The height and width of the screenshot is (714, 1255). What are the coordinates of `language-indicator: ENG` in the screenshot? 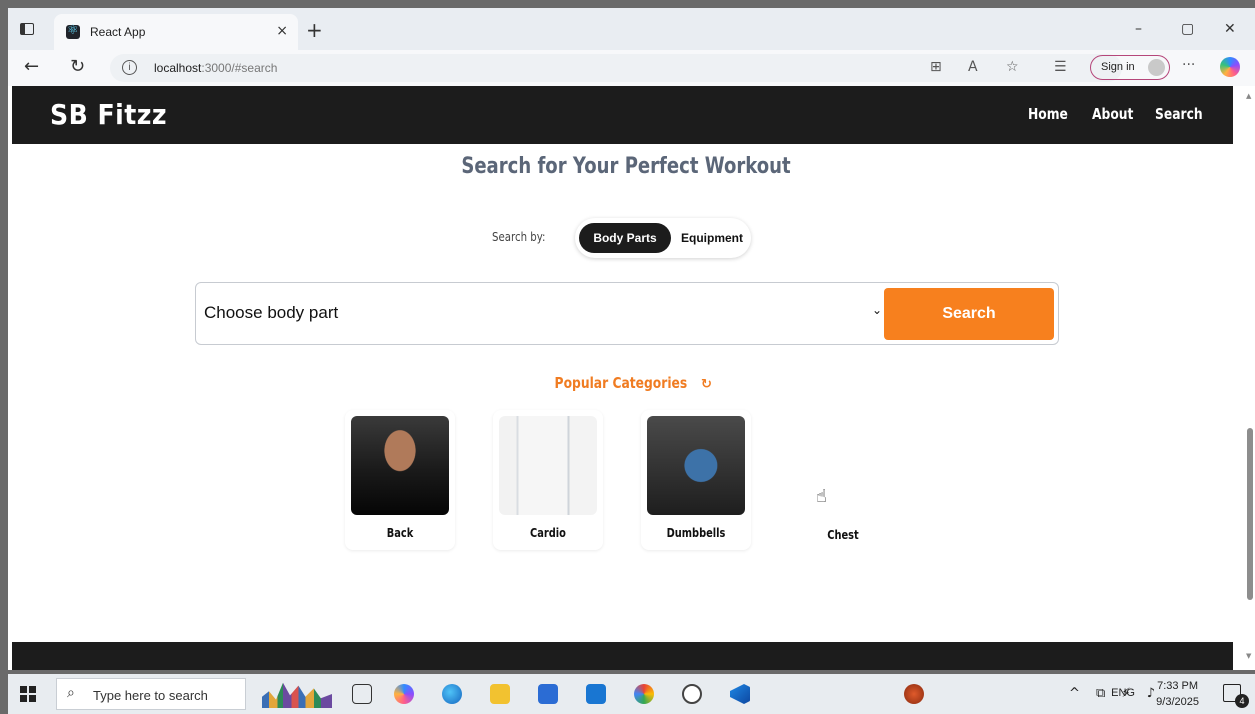 It's located at (1123, 693).